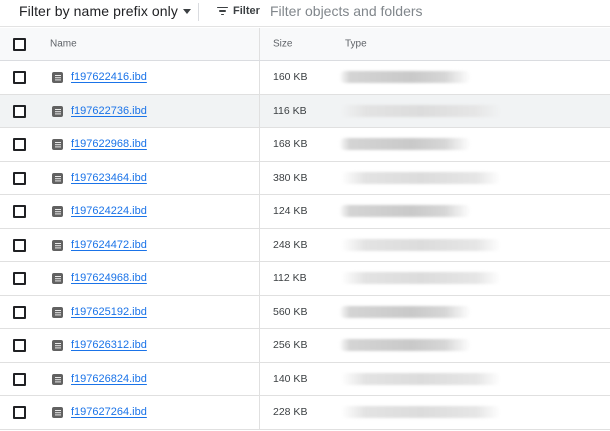 Image resolution: width=610 pixels, height=431 pixels. I want to click on object-toolbar: Filter by name prefix only Filter, so click(305, 13).